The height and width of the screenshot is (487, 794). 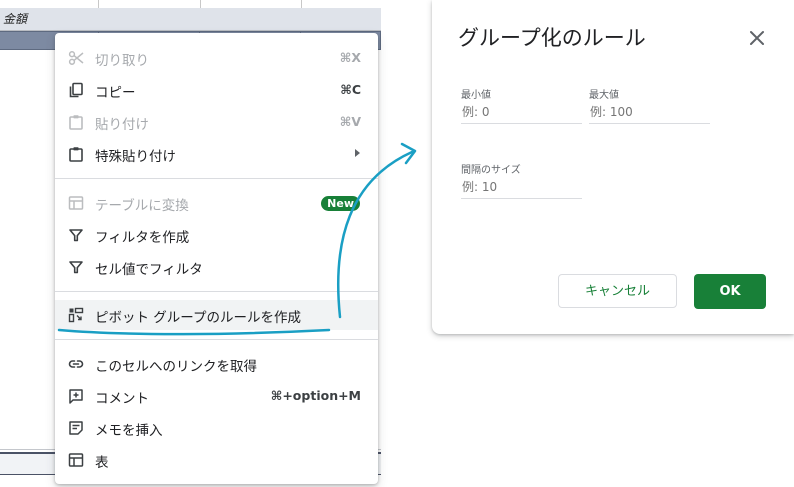 I want to click on link-icon, so click(x=76, y=364).